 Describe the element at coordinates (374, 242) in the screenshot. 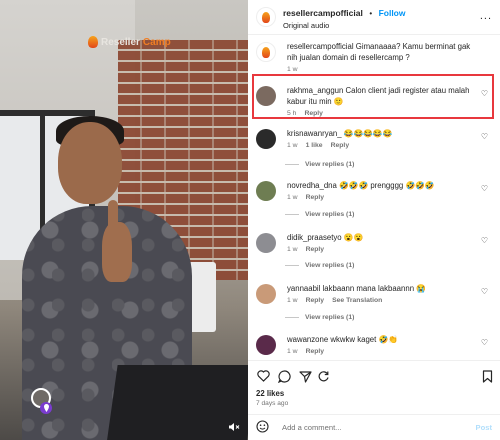

I see `comment-item: didik_praasetyo 😮😮 1 w Reply ♡` at that location.